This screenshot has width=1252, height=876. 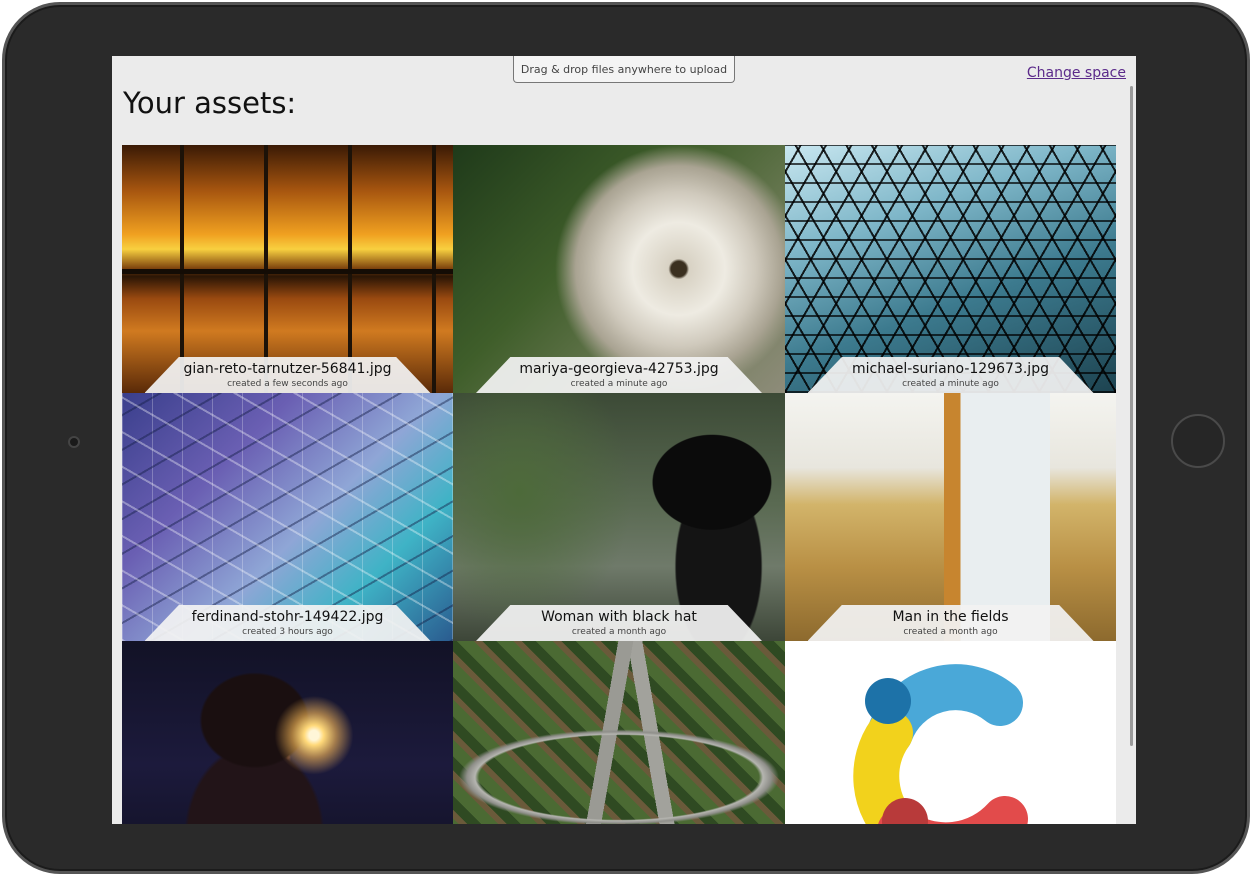 What do you see at coordinates (619, 369) in the screenshot?
I see `asset-title: mariya-georgieva-42753.jpg` at bounding box center [619, 369].